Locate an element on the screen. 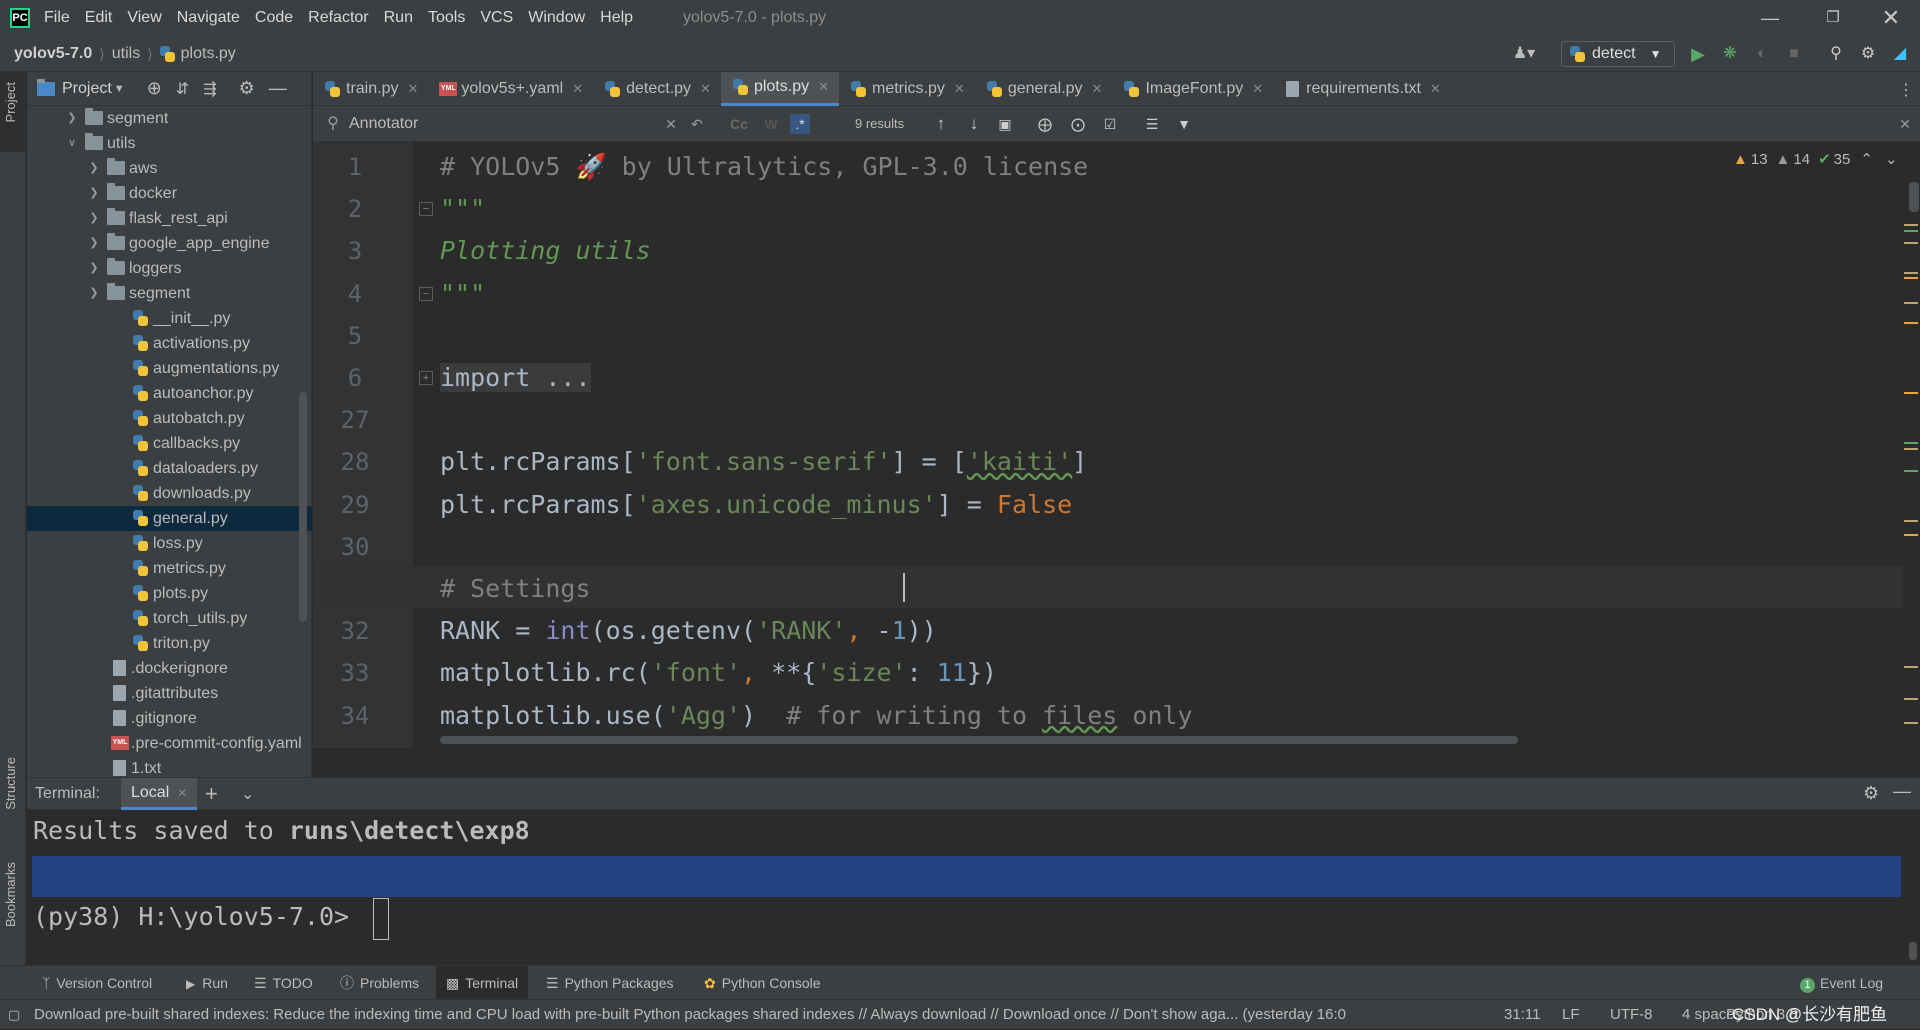 The image size is (1920, 1030). version-control-tab: ᛉ Version Control is located at coordinates (97, 983).